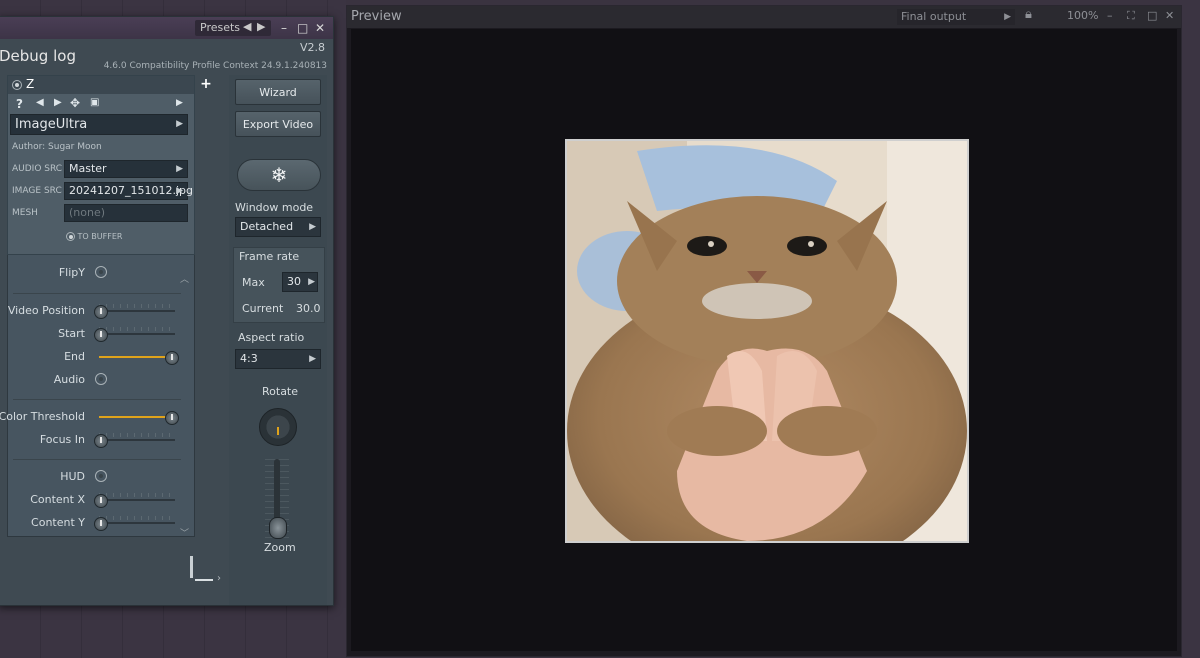 Image resolution: width=1200 pixels, height=658 pixels. I want to click on window-mode-value: Detached, so click(267, 226).